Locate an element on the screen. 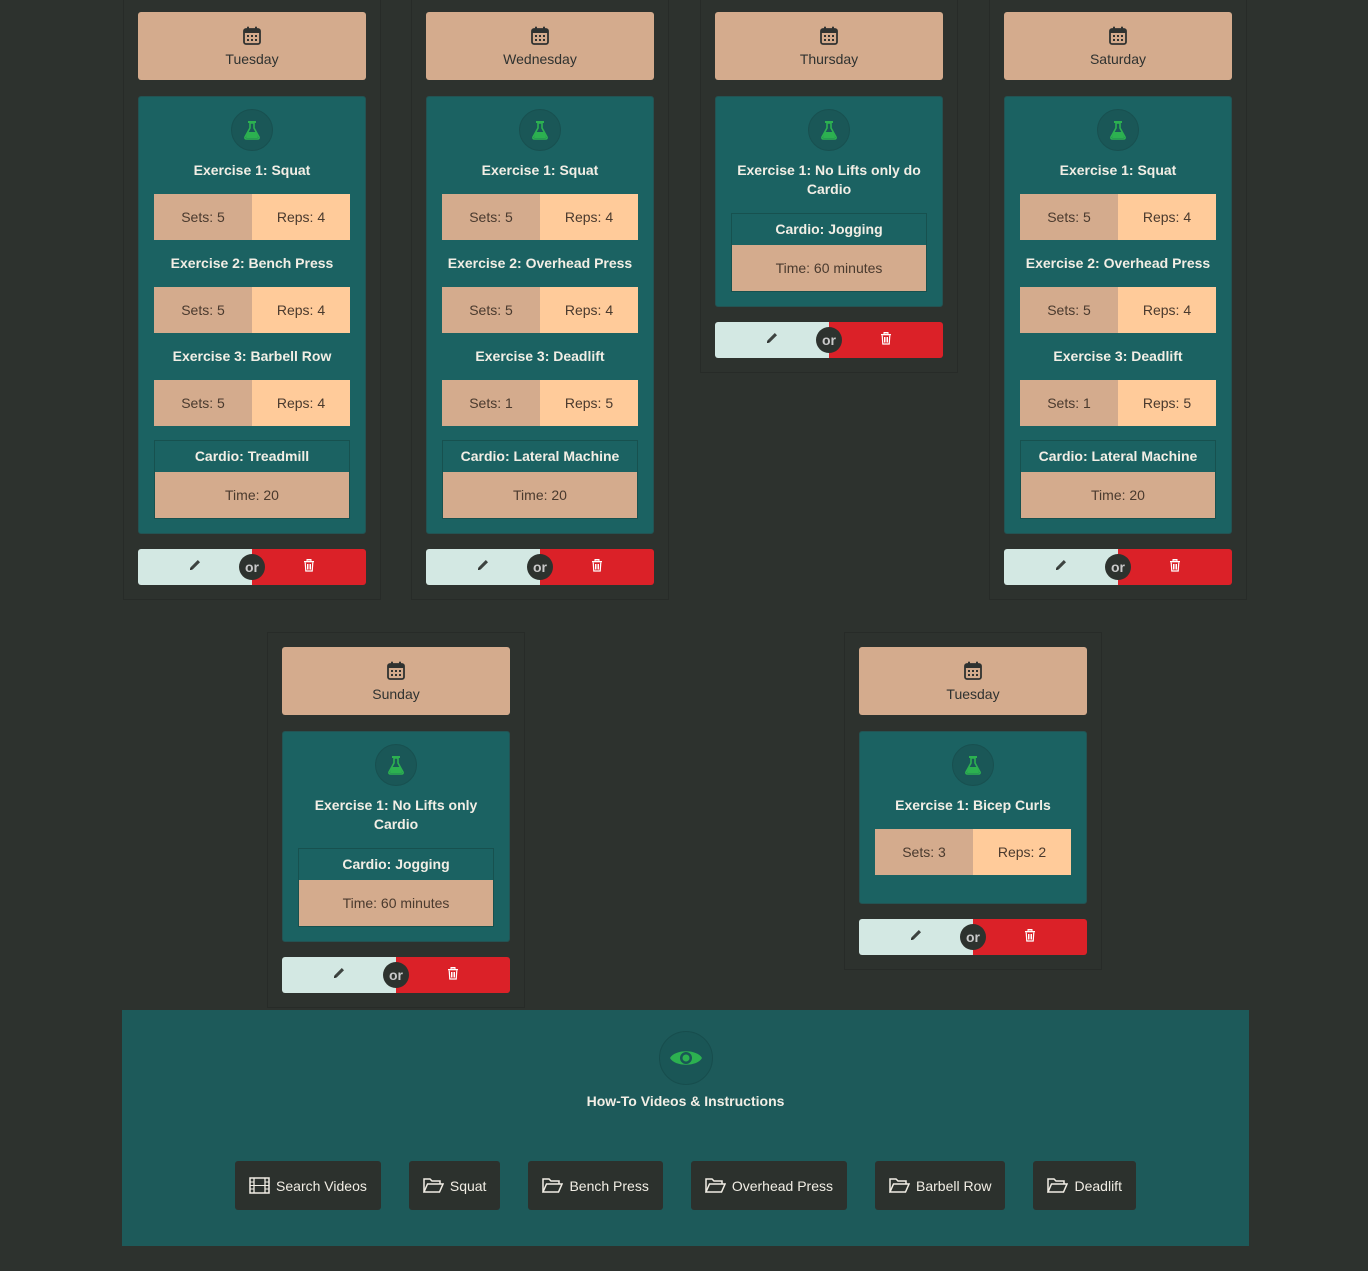 This screenshot has height=1271, width=1368. exercise-title: Exercise 2: Bench Press is located at coordinates (252, 263).